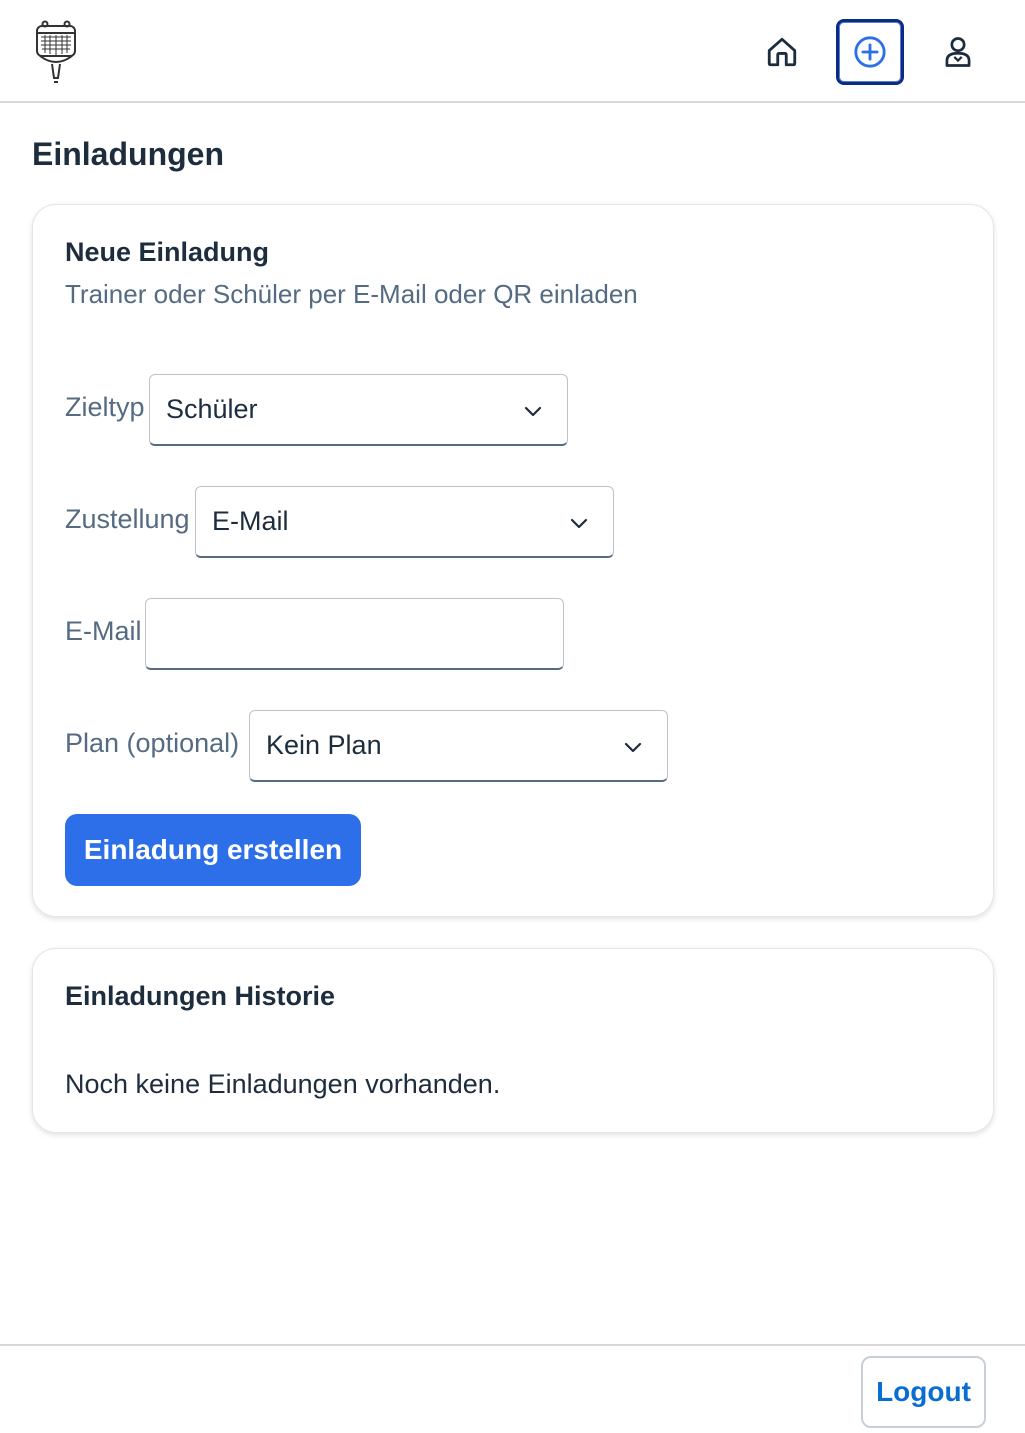  What do you see at coordinates (105, 407) in the screenshot?
I see `target-type-label: Zieltyp` at bounding box center [105, 407].